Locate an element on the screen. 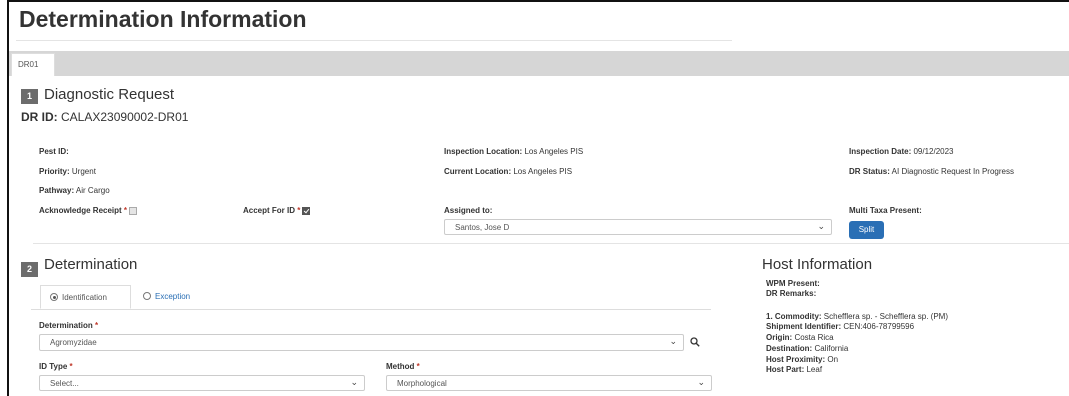  origin-value: Costa Rica is located at coordinates (814, 337).